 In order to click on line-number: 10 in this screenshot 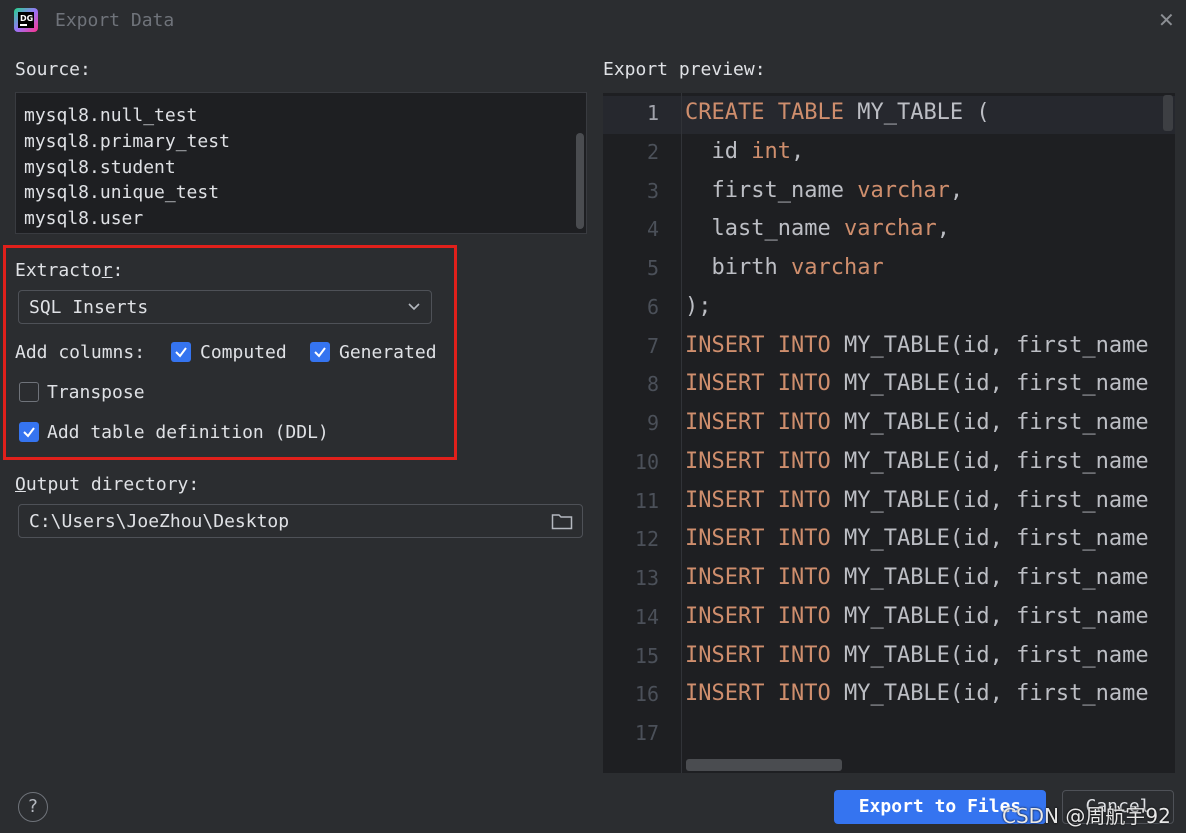, I will do `click(646, 462)`.